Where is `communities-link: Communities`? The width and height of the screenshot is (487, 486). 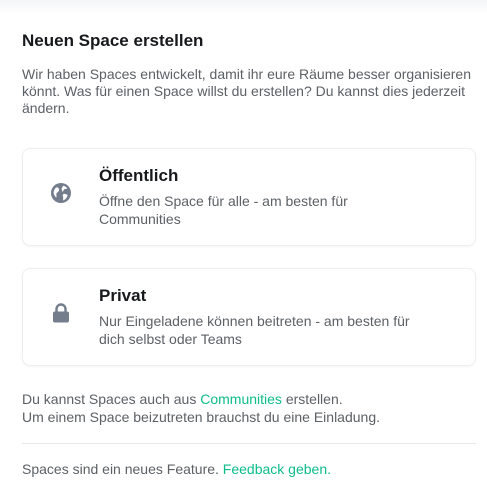
communities-link: Communities is located at coordinates (241, 399).